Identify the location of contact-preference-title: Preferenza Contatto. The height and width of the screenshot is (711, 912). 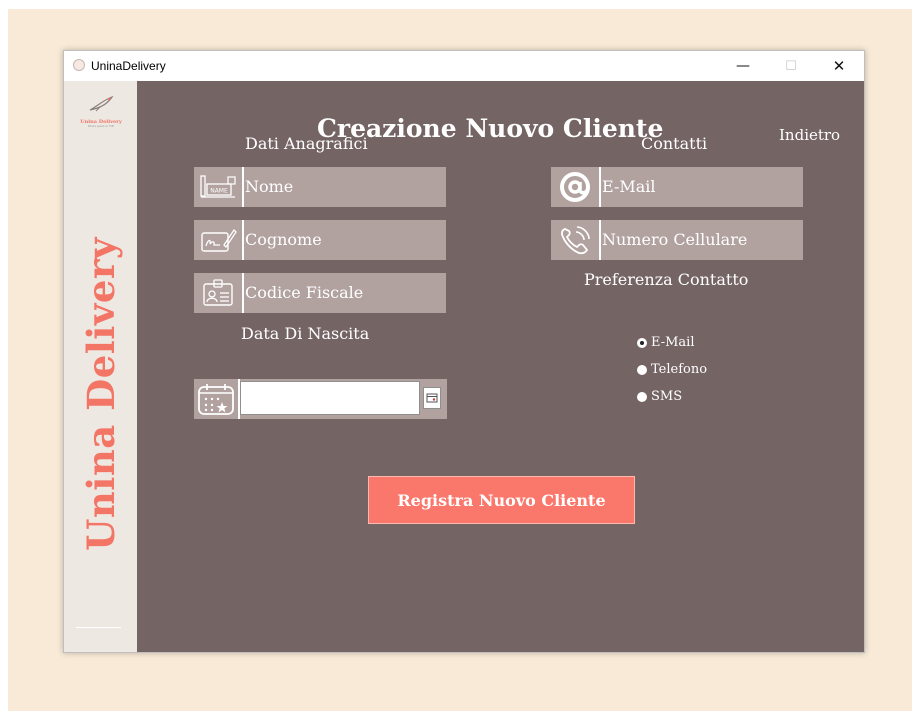
(666, 279).